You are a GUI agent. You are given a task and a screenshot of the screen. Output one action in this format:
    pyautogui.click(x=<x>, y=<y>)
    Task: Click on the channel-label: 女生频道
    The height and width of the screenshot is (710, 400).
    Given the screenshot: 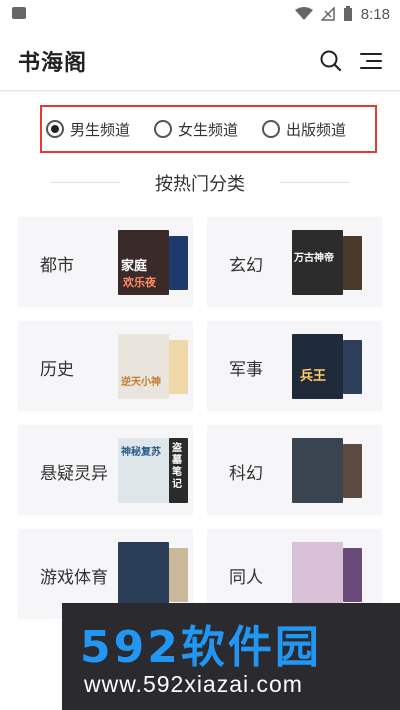 What is the action you would take?
    pyautogui.click(x=208, y=129)
    